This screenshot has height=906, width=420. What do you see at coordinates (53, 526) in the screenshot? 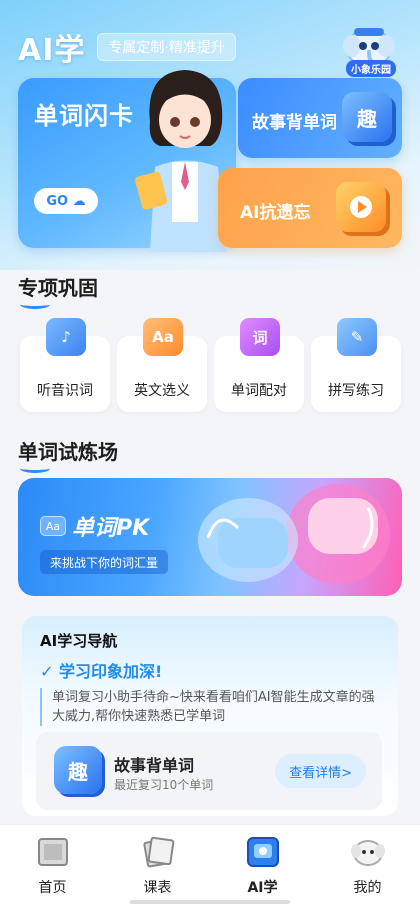
I see `aa-badge-icon: Aa` at bounding box center [53, 526].